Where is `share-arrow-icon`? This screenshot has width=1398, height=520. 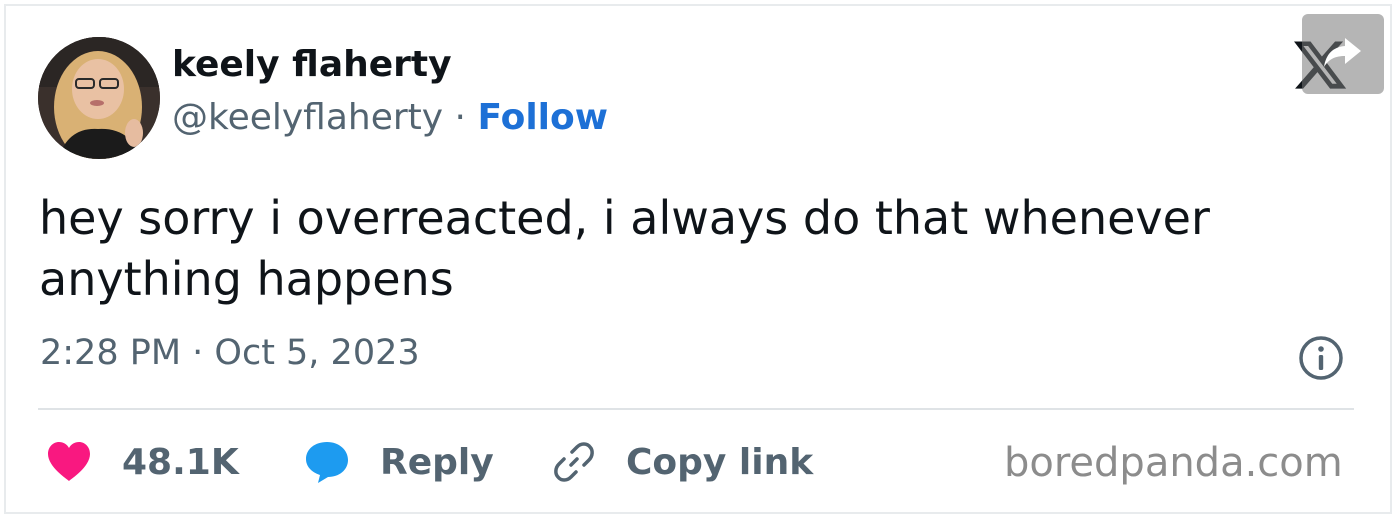
share-arrow-icon is located at coordinates (1342, 52).